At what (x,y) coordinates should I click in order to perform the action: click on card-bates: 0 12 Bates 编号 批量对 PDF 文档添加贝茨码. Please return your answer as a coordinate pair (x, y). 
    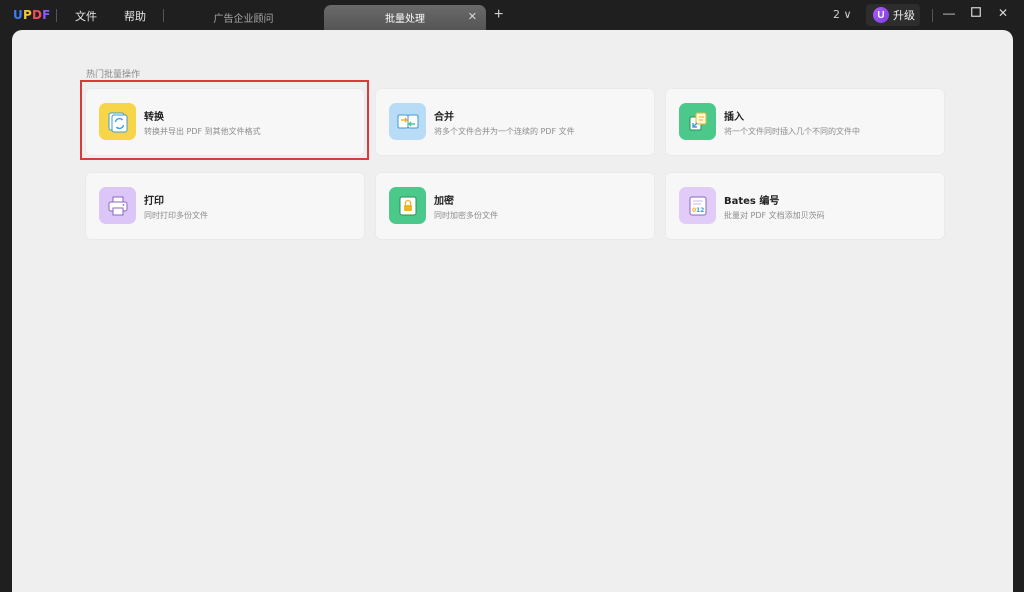
    Looking at the image, I should click on (805, 206).